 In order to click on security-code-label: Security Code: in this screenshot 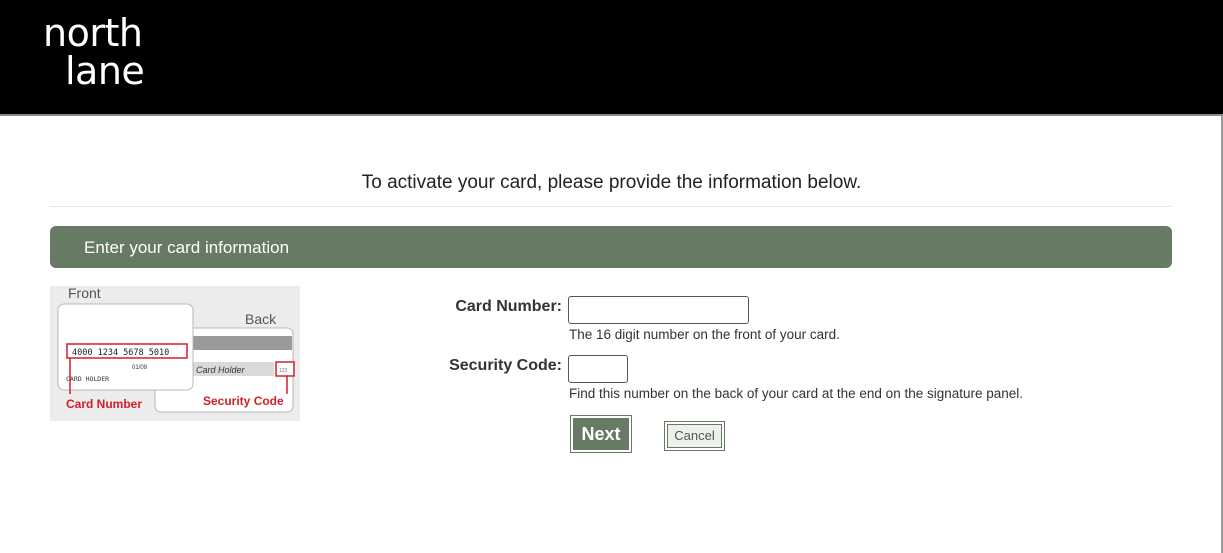, I will do `click(505, 365)`.